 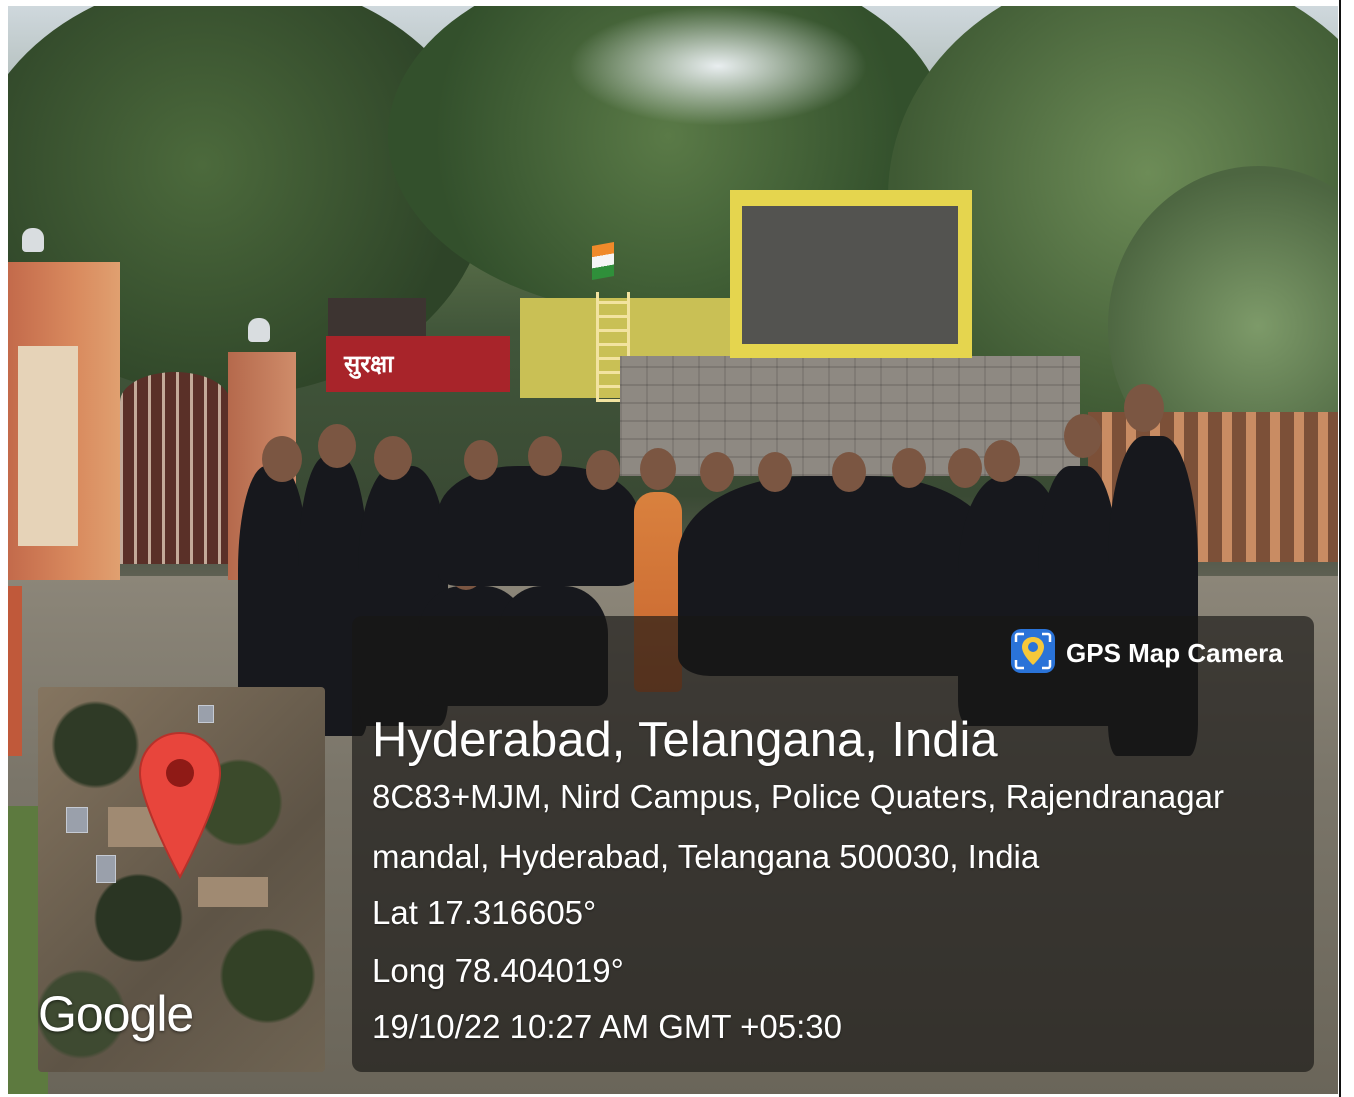 I want to click on sky-patch, so click(x=718, y=66).